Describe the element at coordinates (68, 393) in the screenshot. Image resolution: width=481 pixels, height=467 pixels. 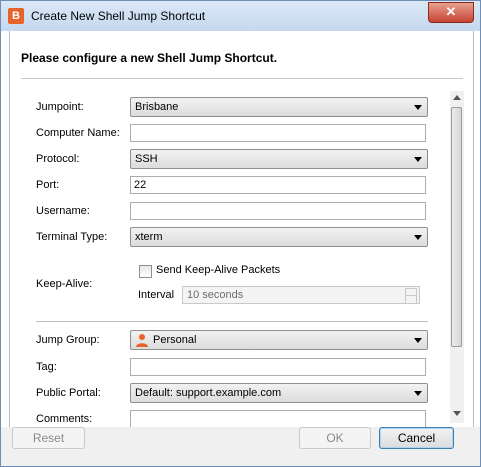
I see `public-portal-label: Public Portal:` at that location.